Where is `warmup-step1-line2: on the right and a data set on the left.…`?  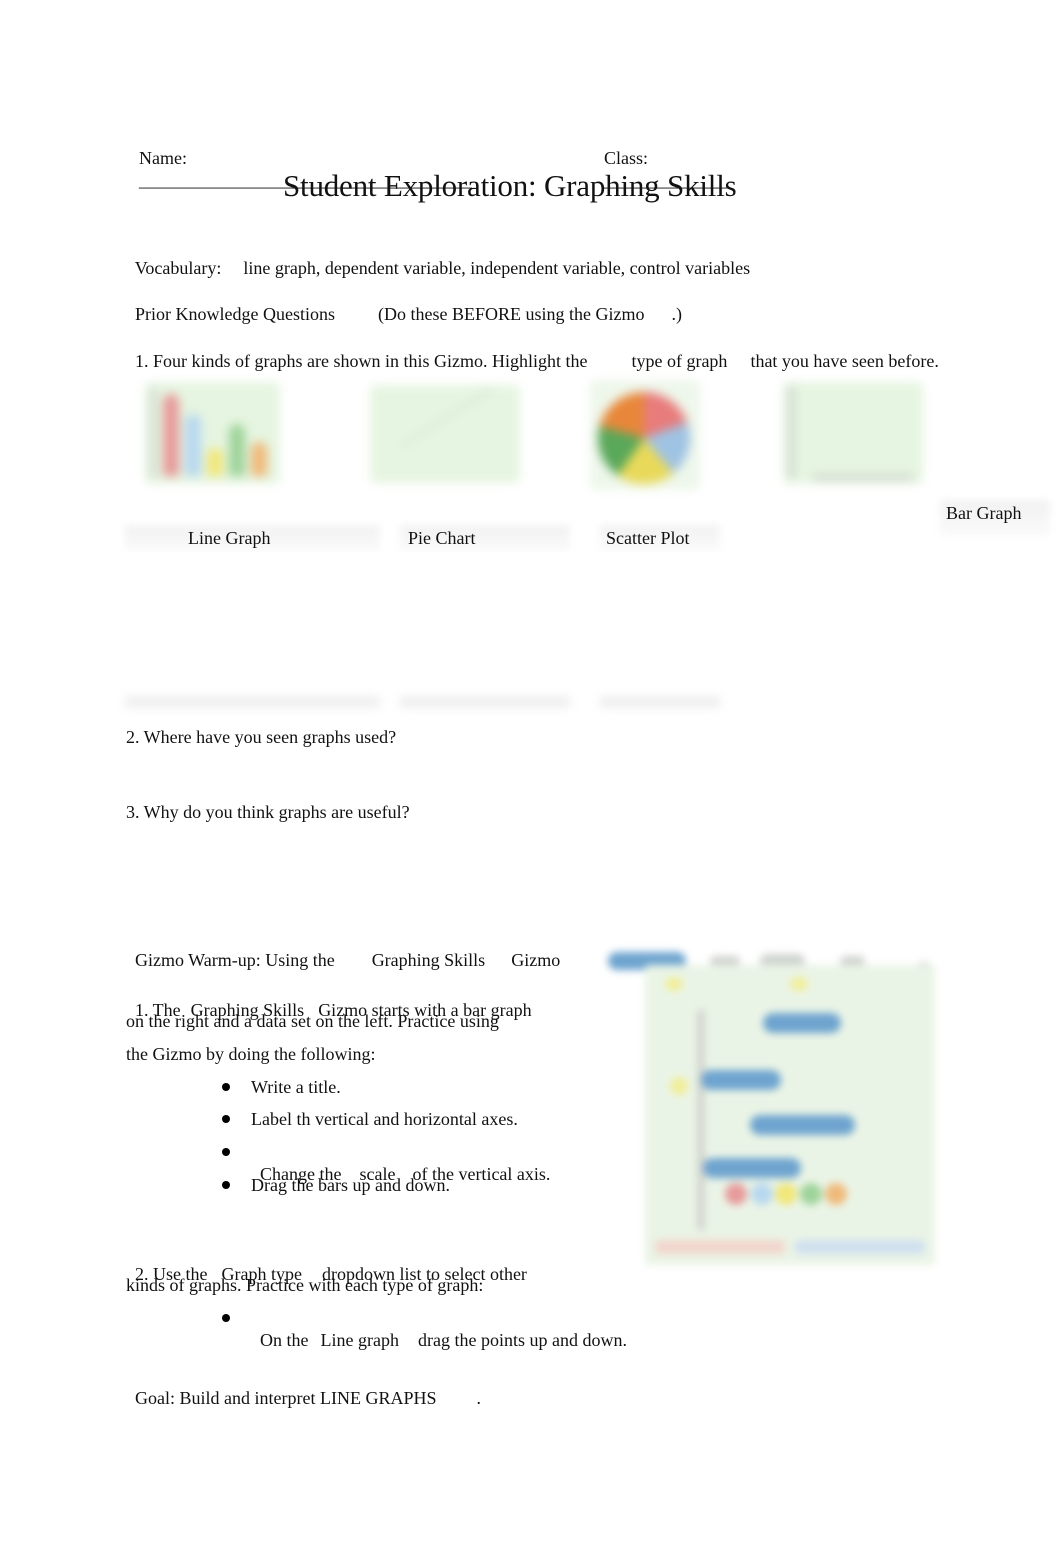
warmup-step1-line2: on the right and a data set on the left.… is located at coordinates (312, 1021).